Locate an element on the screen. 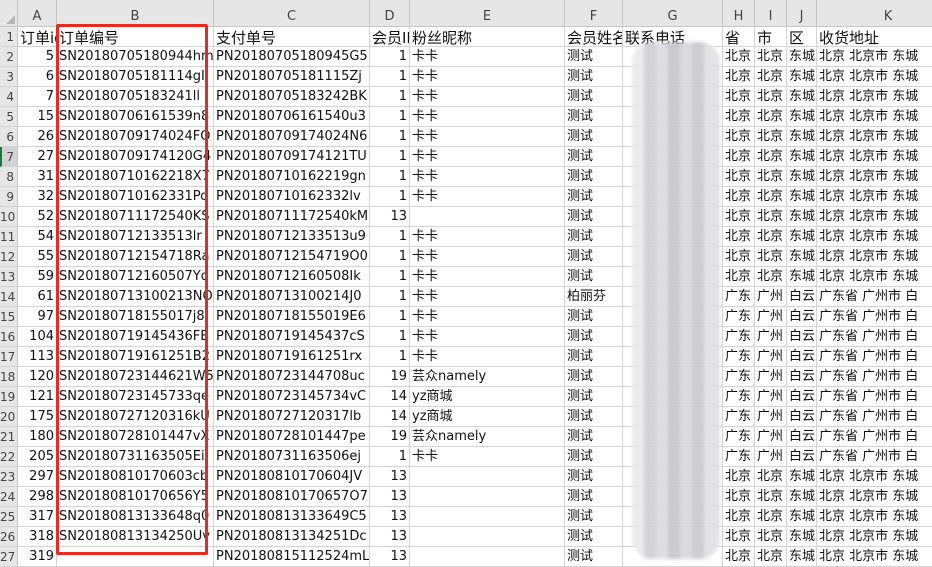  table-cell: SN20180705180944hm is located at coordinates (135, 57).